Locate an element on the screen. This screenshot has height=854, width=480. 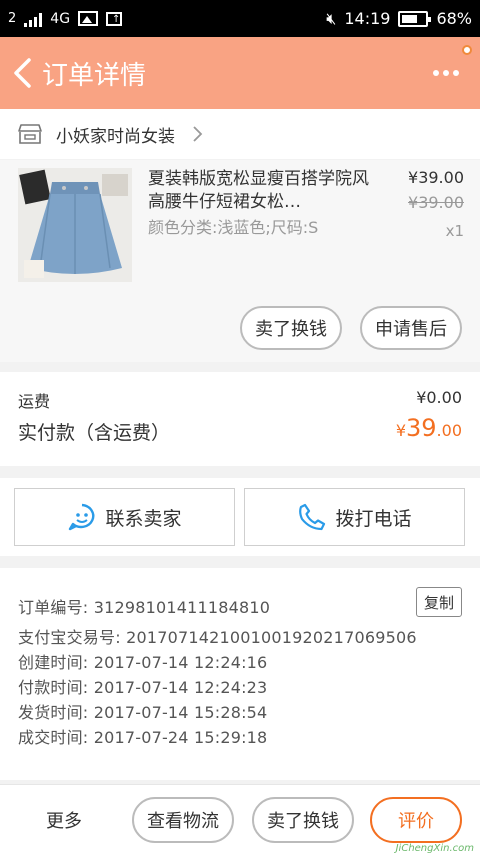
completed-row: 成交时间: 2017-07-24 15:29:18 is located at coordinates (142, 736).